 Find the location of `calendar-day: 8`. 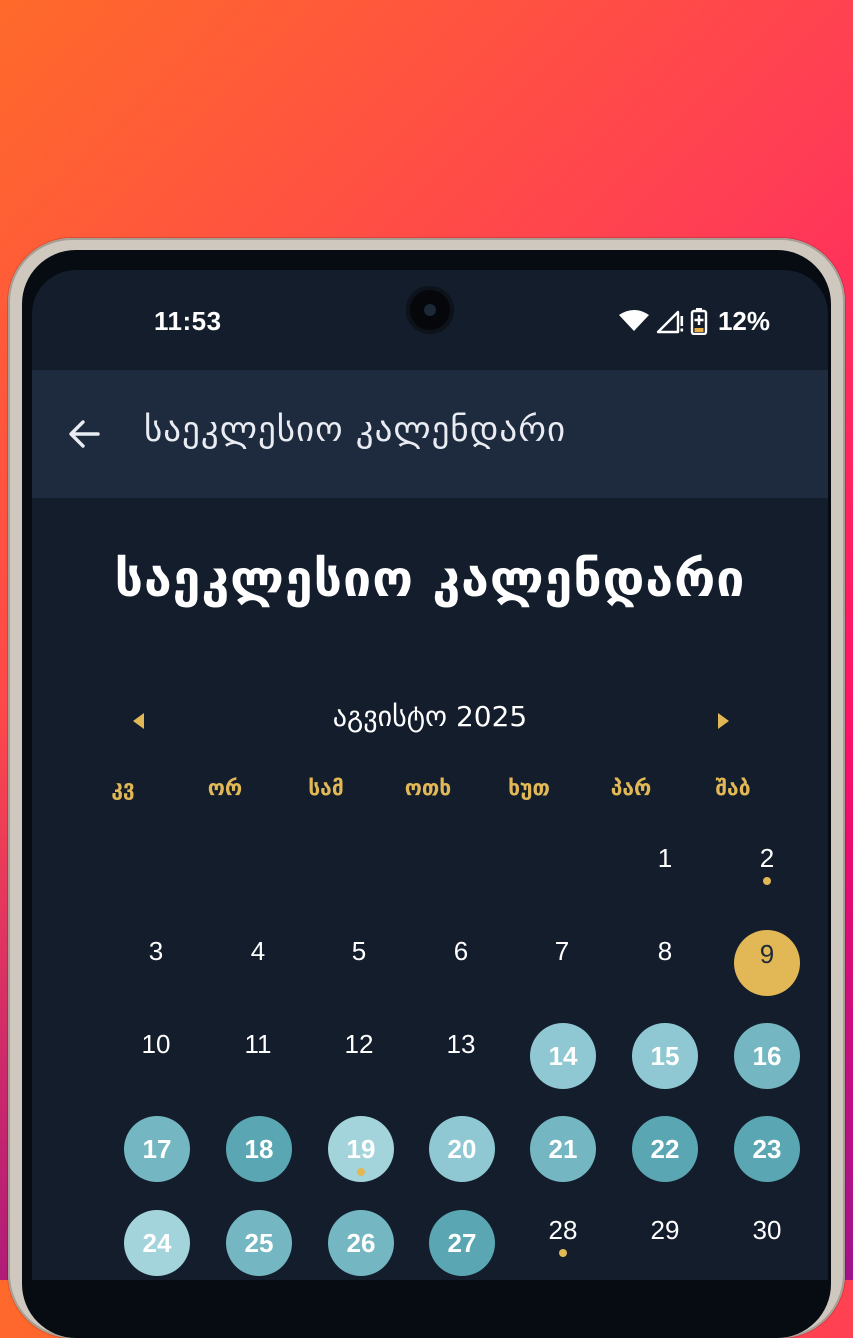

calendar-day: 8 is located at coordinates (665, 951).